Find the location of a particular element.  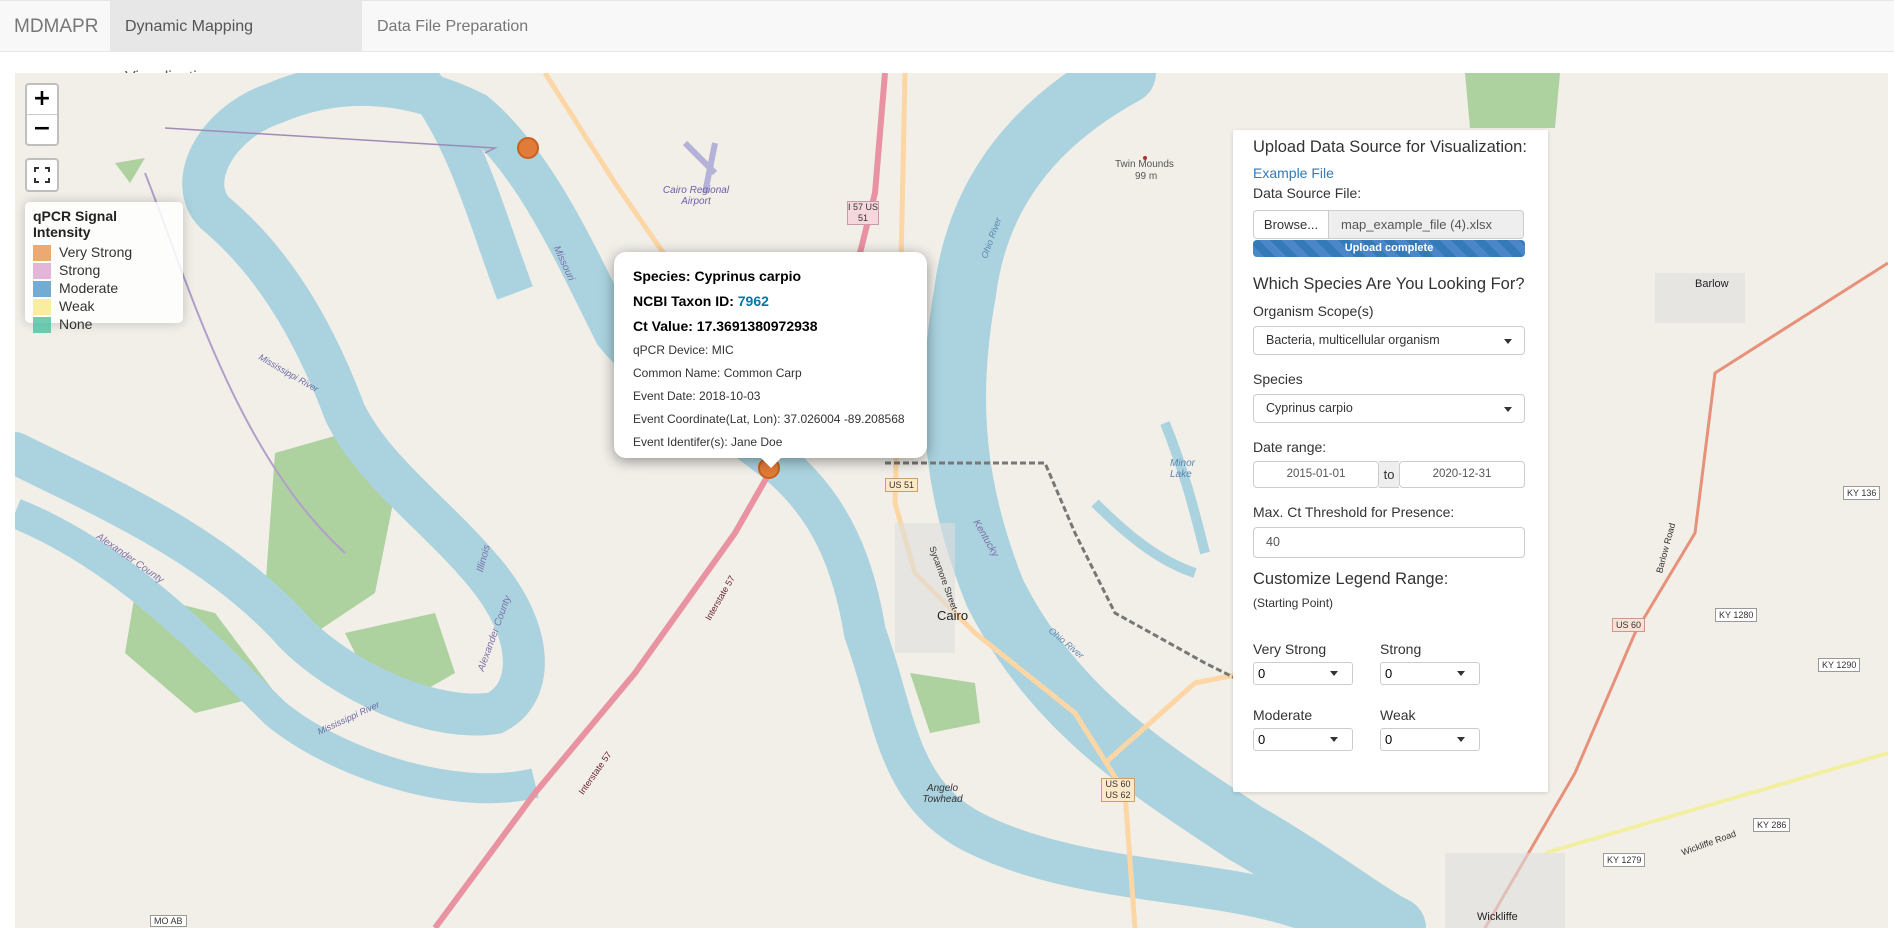

very-strong-value: 0 is located at coordinates (1262, 673).